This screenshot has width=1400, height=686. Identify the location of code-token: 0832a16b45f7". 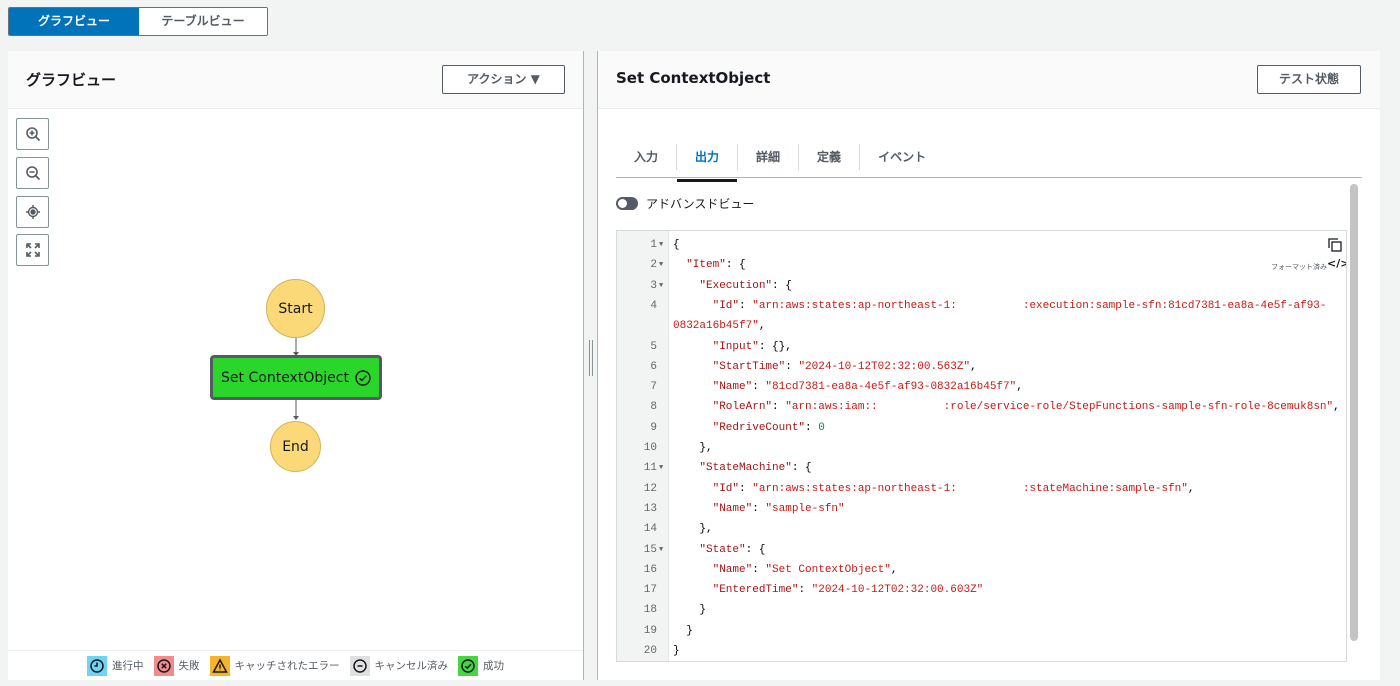
(716, 326).